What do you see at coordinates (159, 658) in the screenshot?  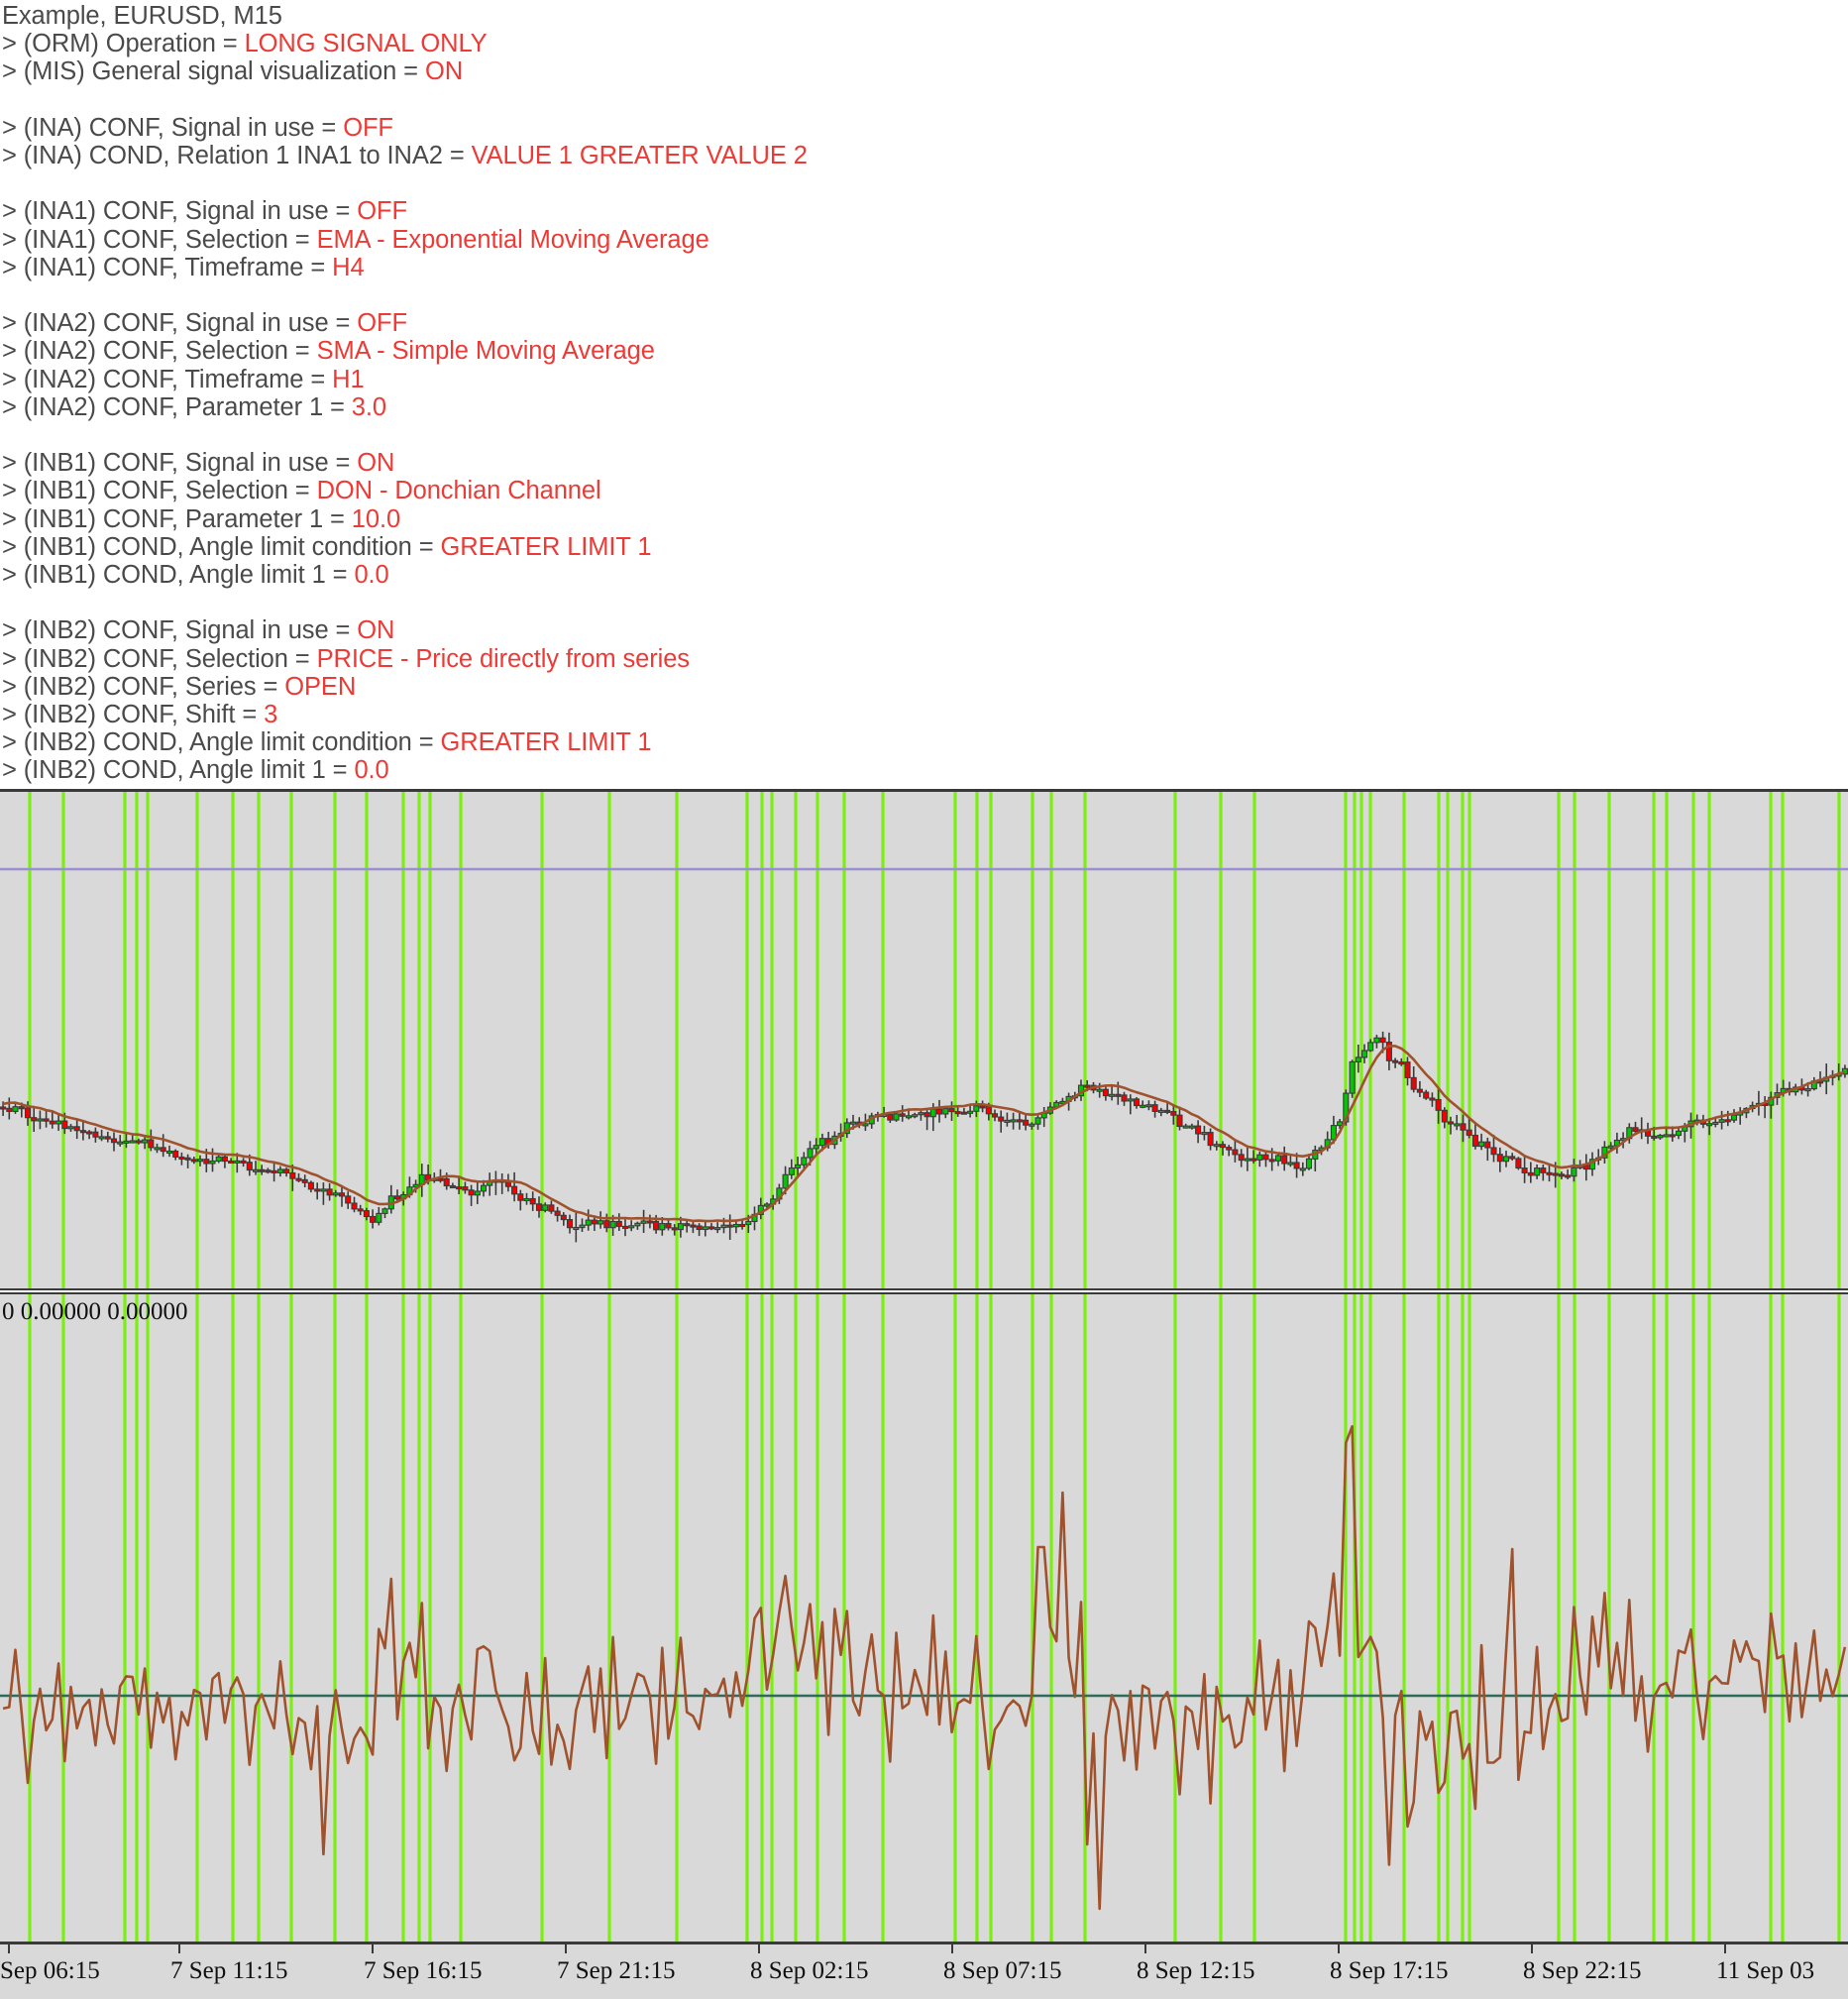 I see `config-line-label: > (INB2) CONF, Selection =` at bounding box center [159, 658].